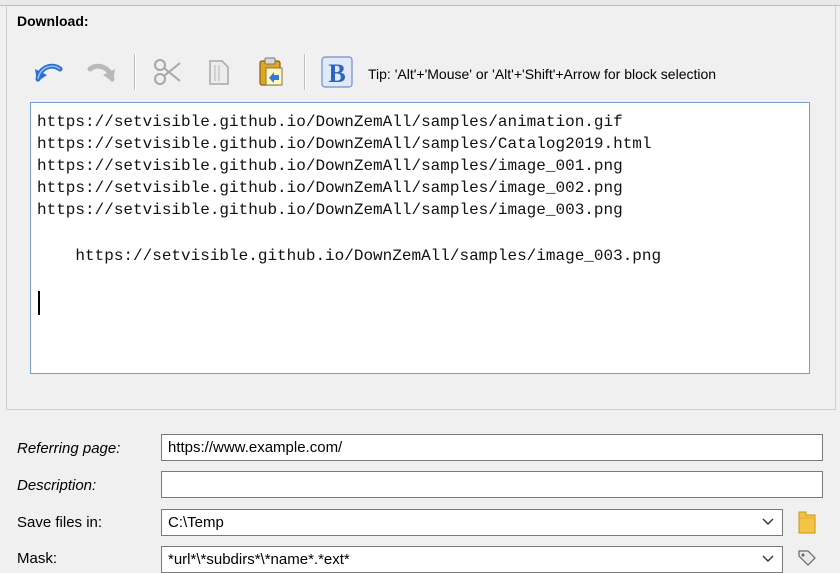 The image size is (840, 573). What do you see at coordinates (472, 522) in the screenshot?
I see `save-folder-combo: C:\Temp` at bounding box center [472, 522].